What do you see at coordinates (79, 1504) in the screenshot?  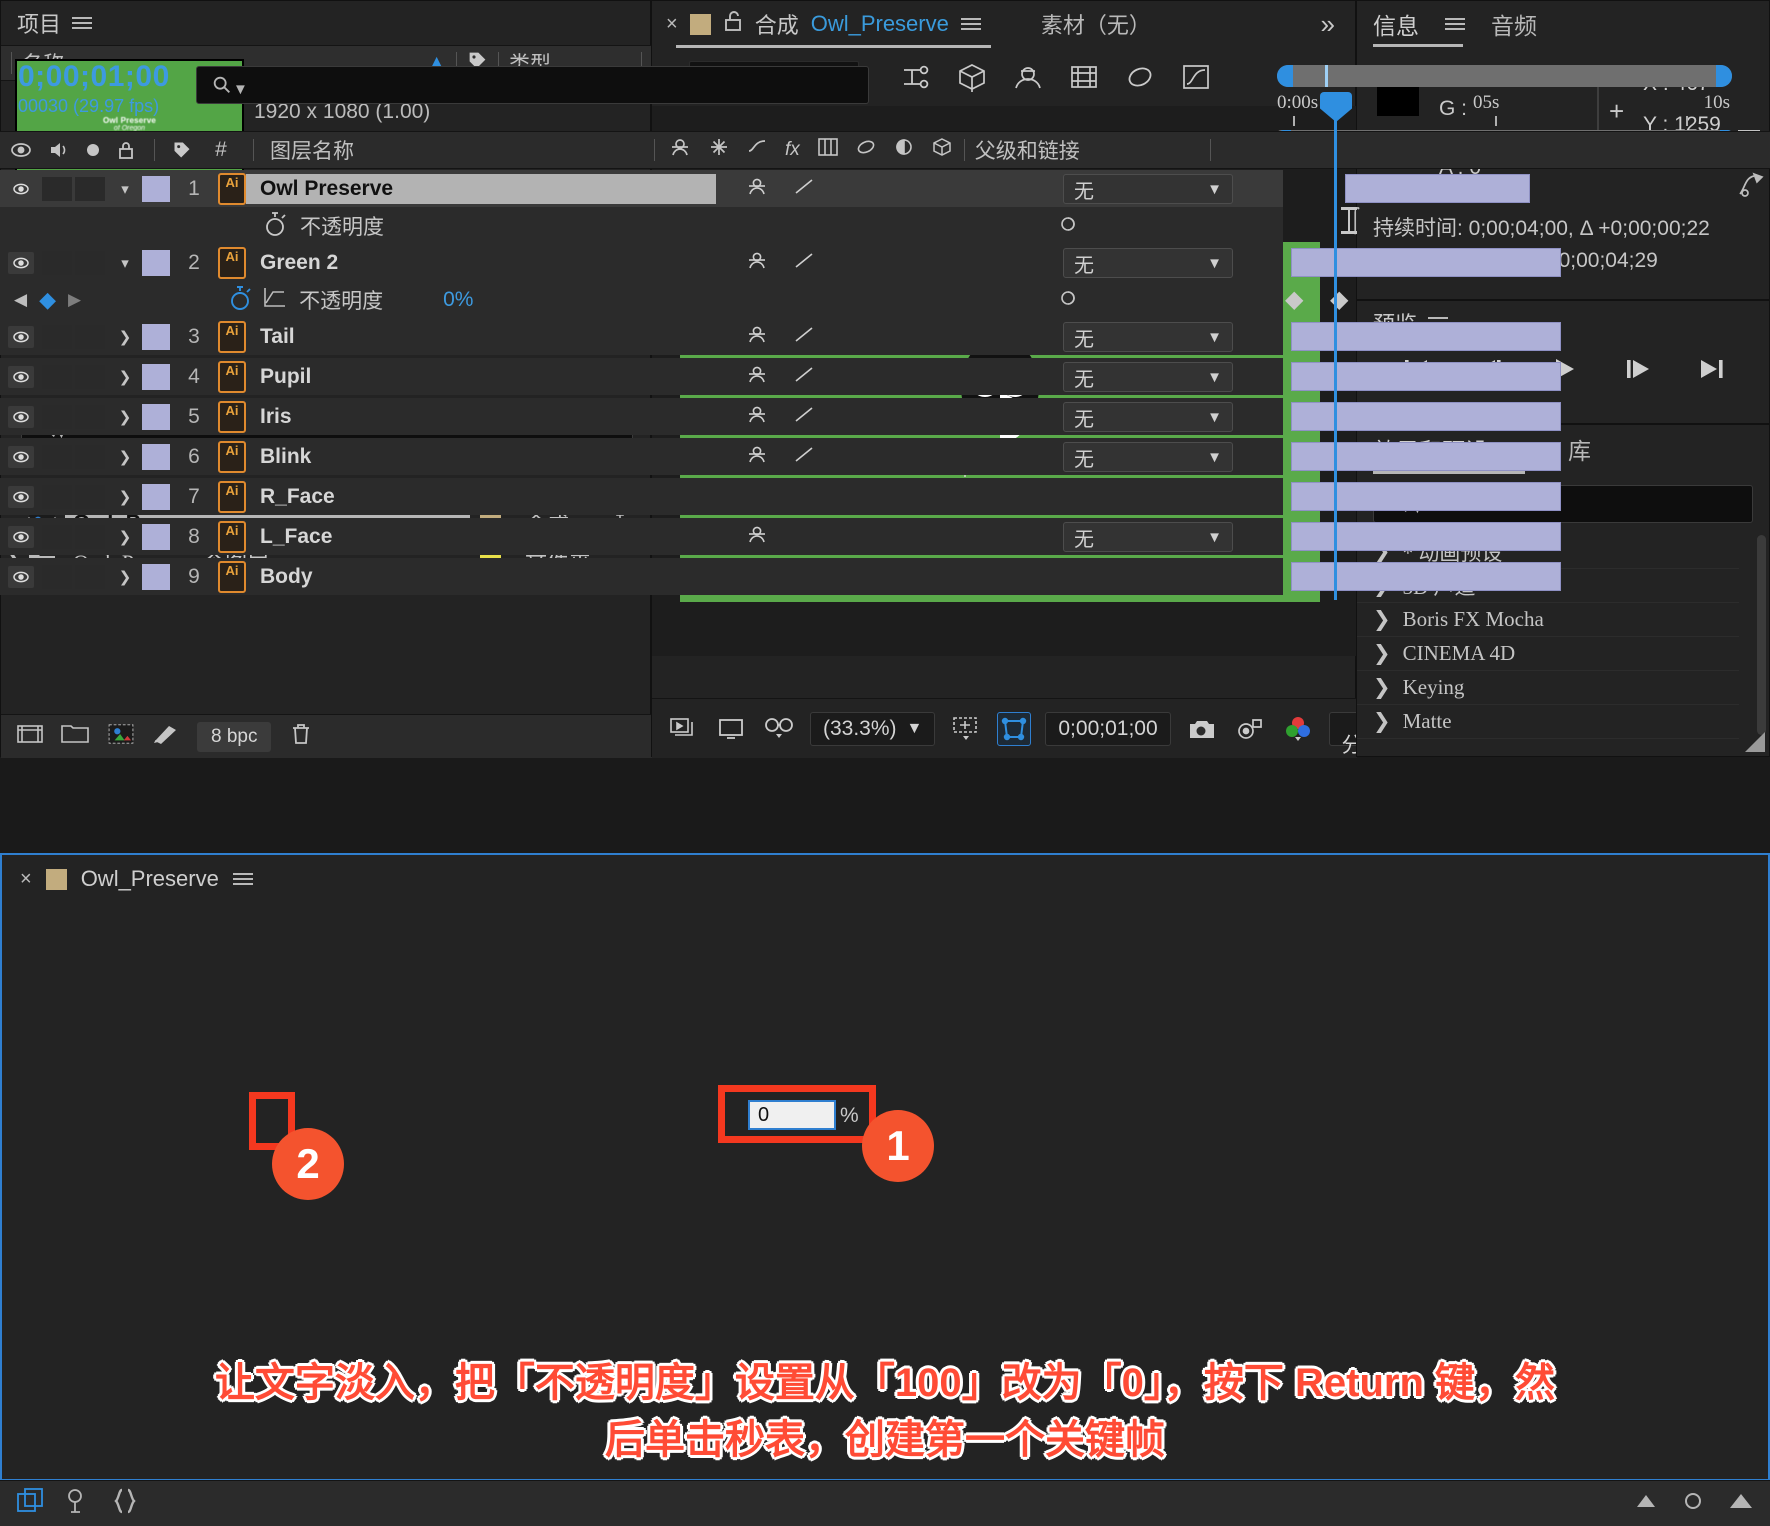 I see `toggle-graph-icon` at bounding box center [79, 1504].